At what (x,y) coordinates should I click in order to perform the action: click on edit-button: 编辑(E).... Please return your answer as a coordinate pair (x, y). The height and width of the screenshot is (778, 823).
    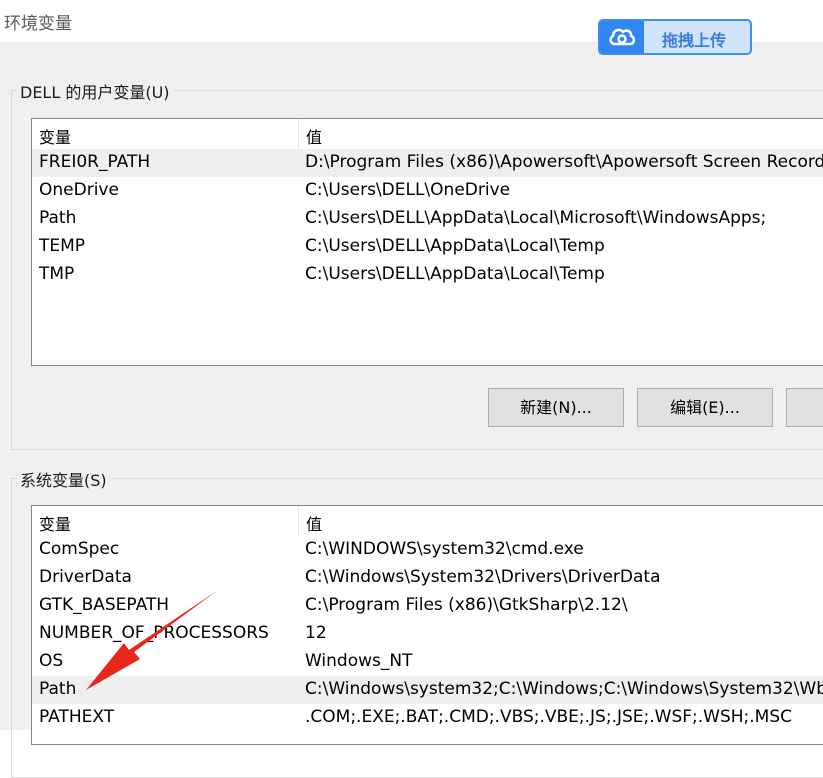
    Looking at the image, I should click on (705, 407).